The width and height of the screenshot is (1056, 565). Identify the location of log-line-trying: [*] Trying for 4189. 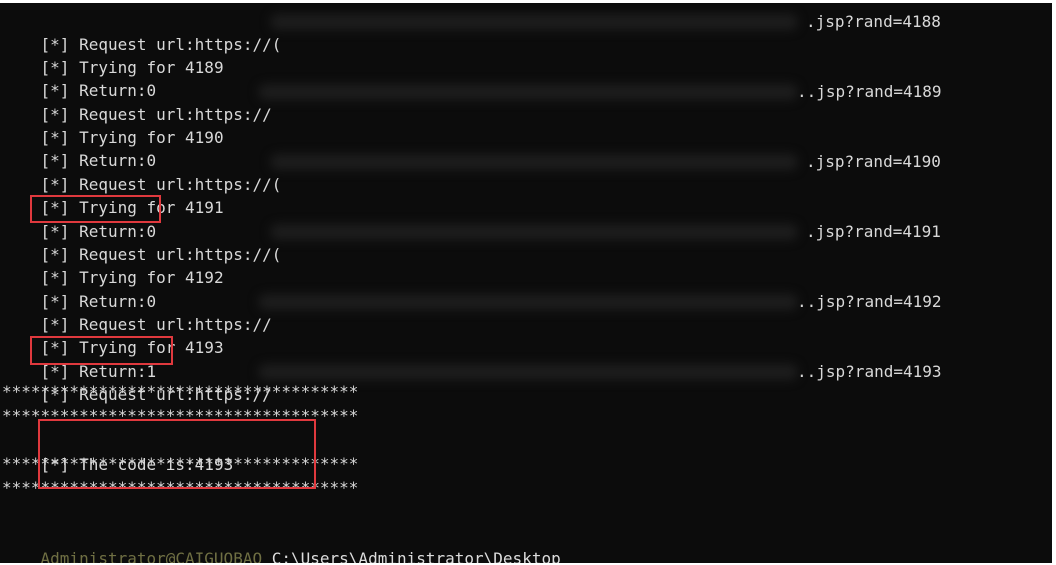
(113, 55).